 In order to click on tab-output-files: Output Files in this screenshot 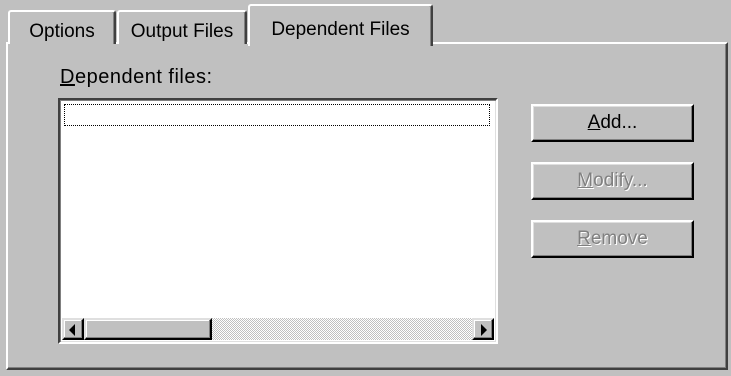, I will do `click(182, 27)`.